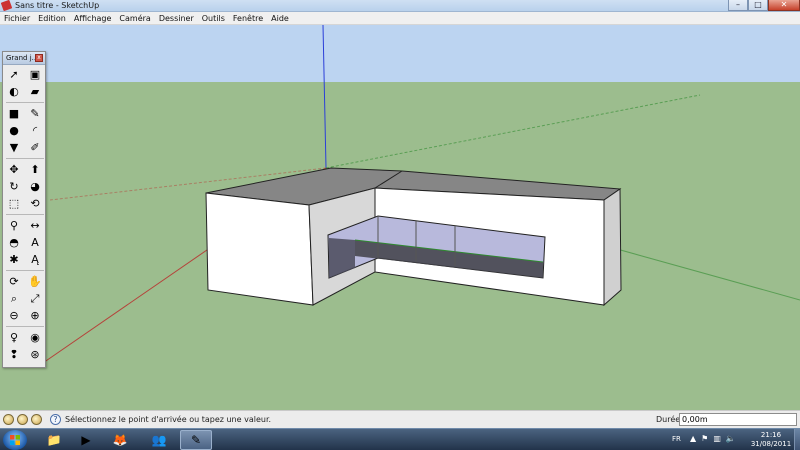  What do you see at coordinates (668, 419) in the screenshot?
I see `measurements-label: Durée` at bounding box center [668, 419].